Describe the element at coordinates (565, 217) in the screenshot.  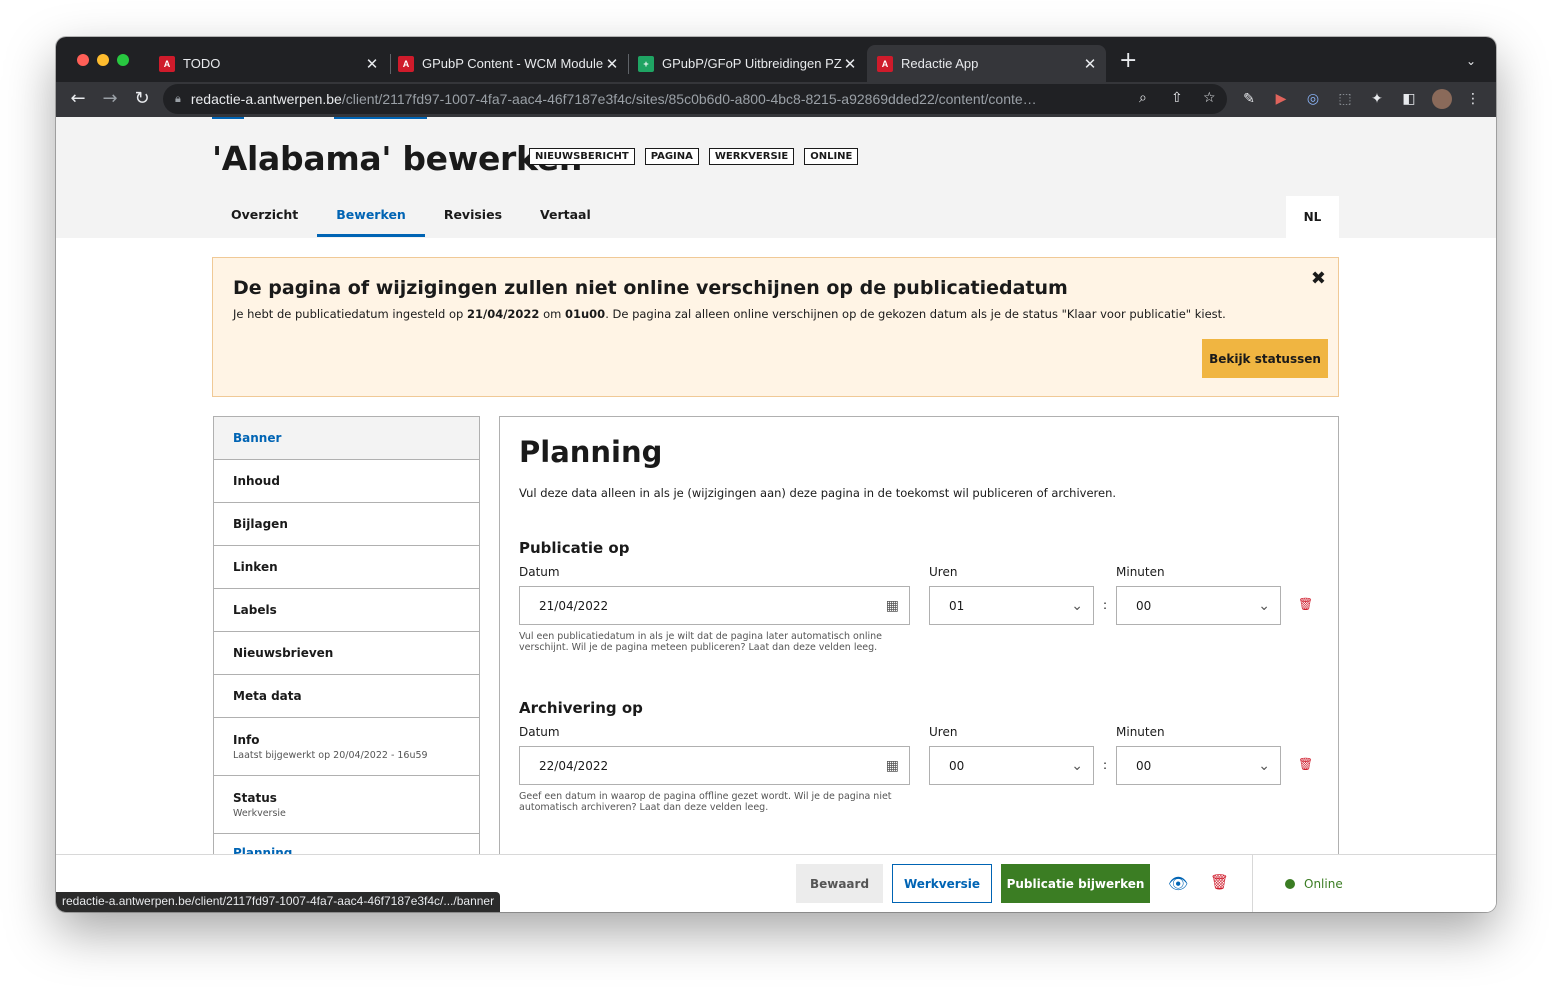
I see `tab-vertaal: Vertaal` at that location.